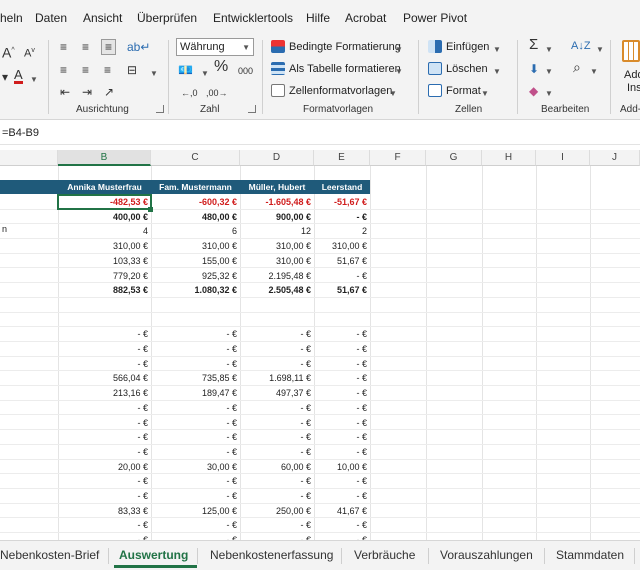 The width and height of the screenshot is (640, 570). Describe the element at coordinates (85, 47) in the screenshot. I see `align-middle-icon: ≡` at that location.